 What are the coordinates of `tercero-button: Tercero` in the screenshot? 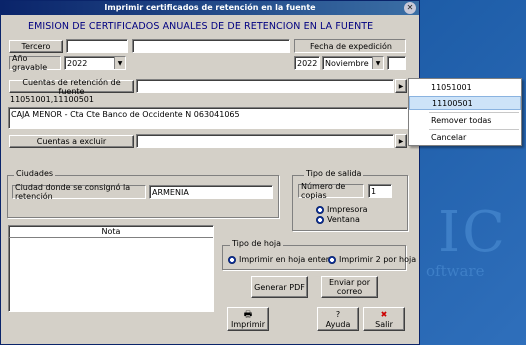 It's located at (36, 46).